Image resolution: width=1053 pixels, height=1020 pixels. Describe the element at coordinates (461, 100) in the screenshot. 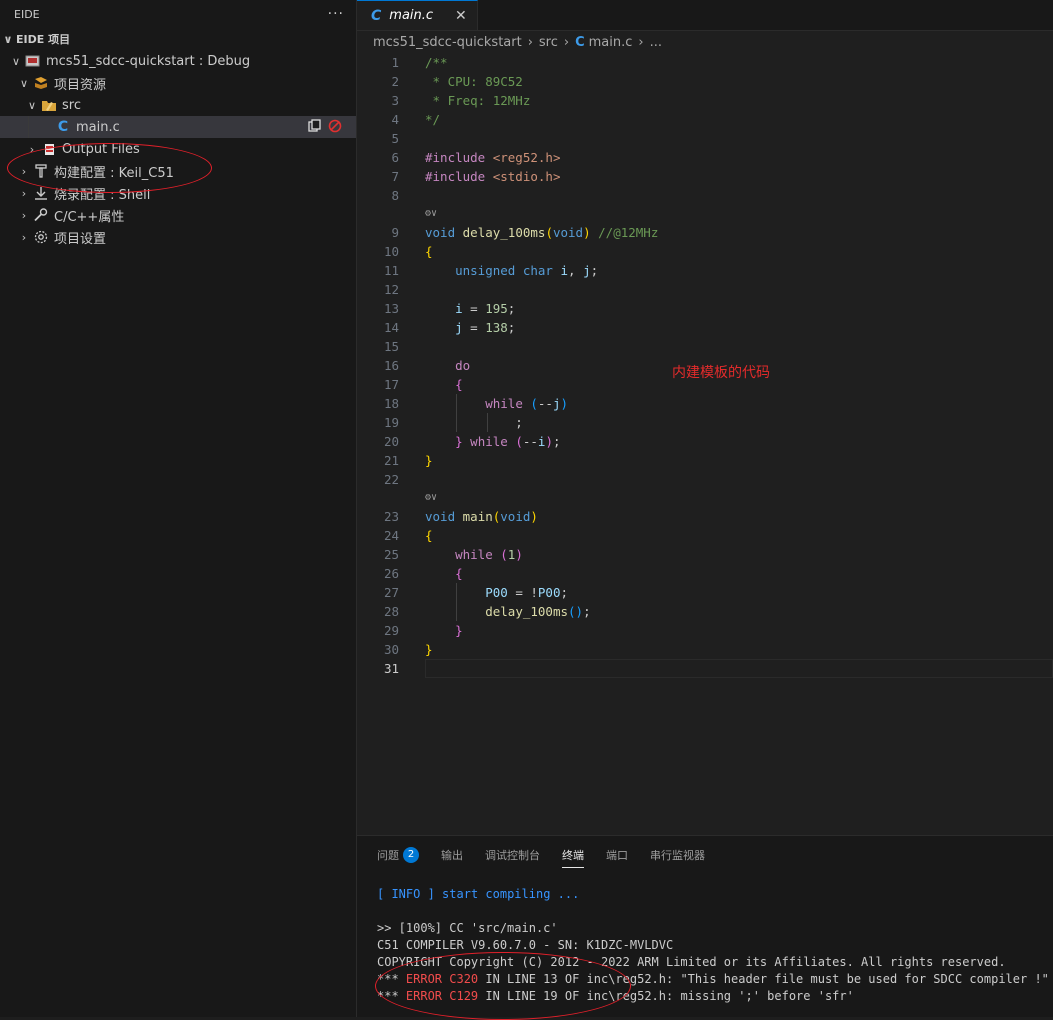

I see `code-line: 3 * Freq: 12MHz` at that location.